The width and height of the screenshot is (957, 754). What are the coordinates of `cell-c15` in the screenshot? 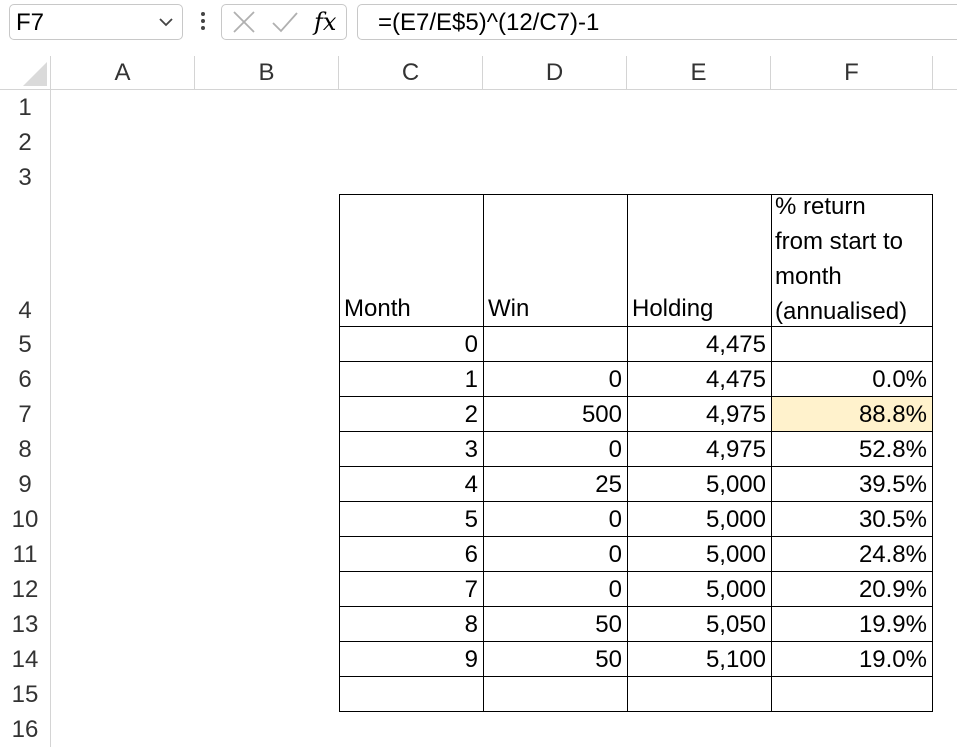 It's located at (412, 694).